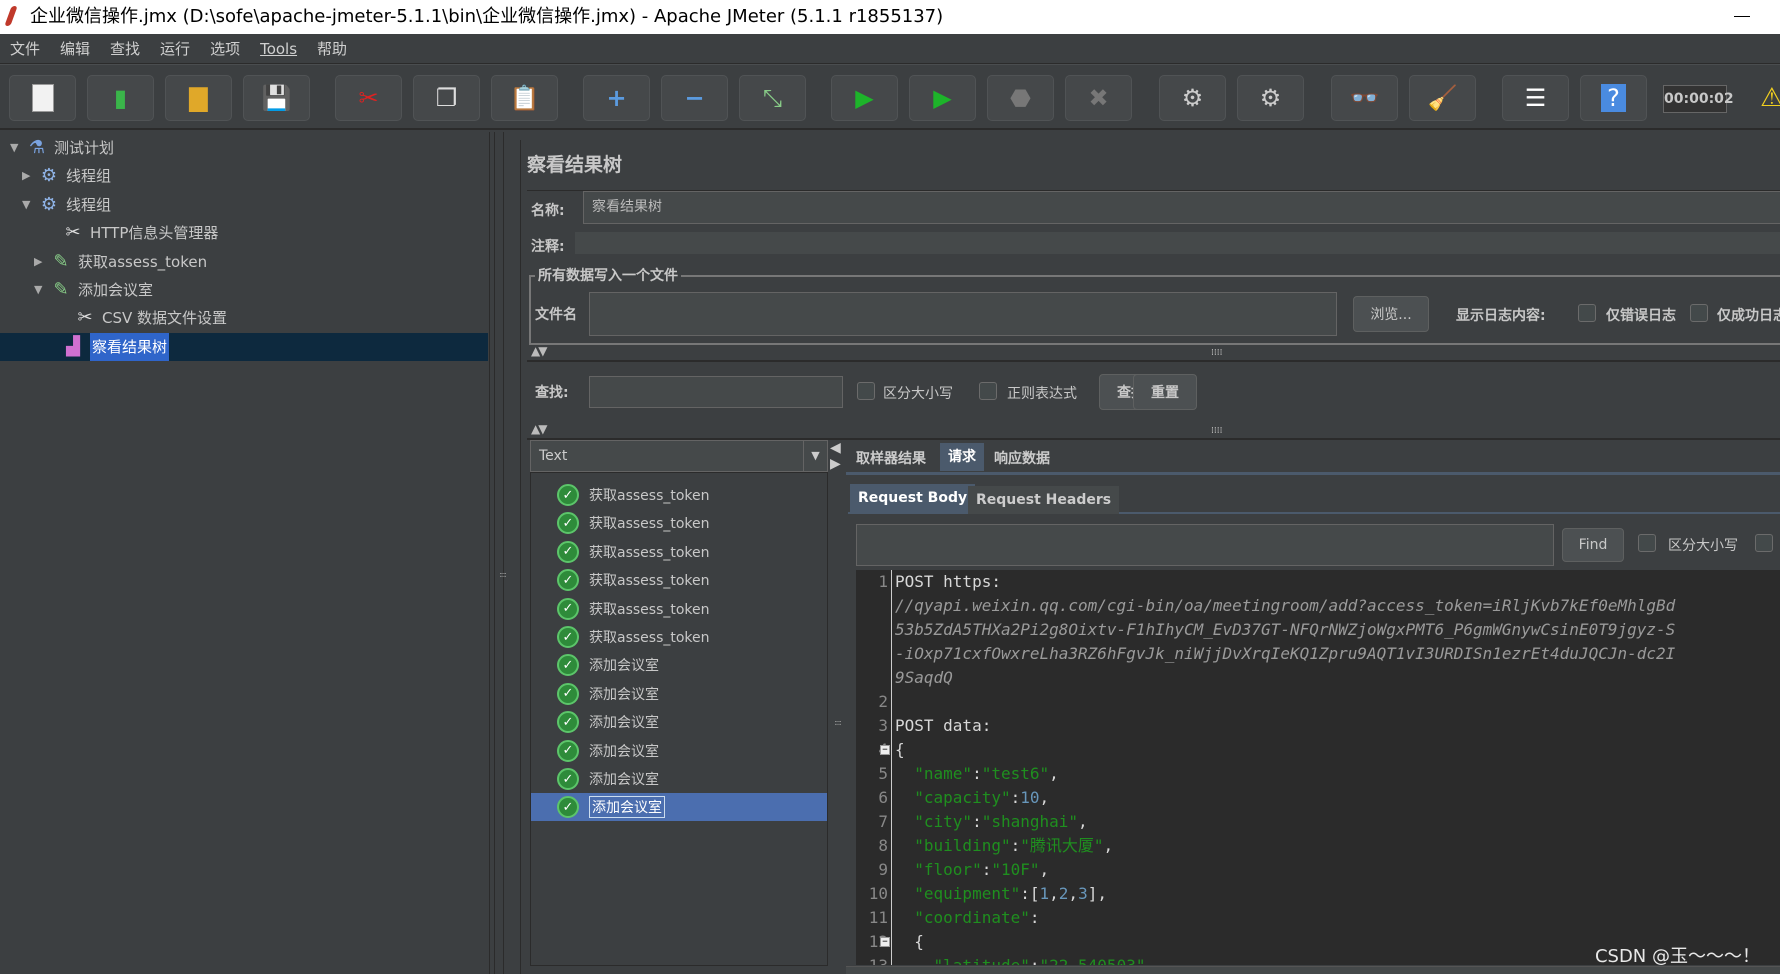  What do you see at coordinates (75, 48) in the screenshot?
I see `menu-edit: 编辑` at bounding box center [75, 48].